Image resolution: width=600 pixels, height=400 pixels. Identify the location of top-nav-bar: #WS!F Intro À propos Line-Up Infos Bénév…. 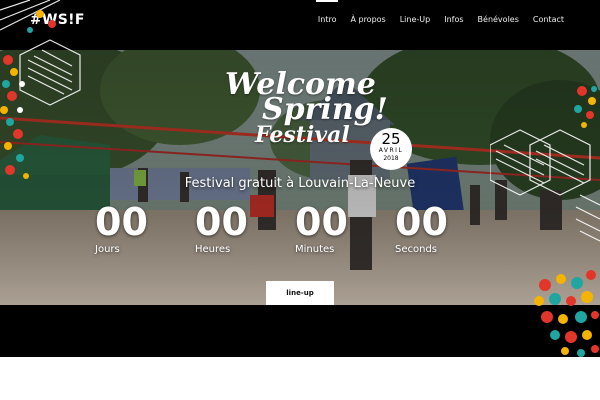
(300, 25).